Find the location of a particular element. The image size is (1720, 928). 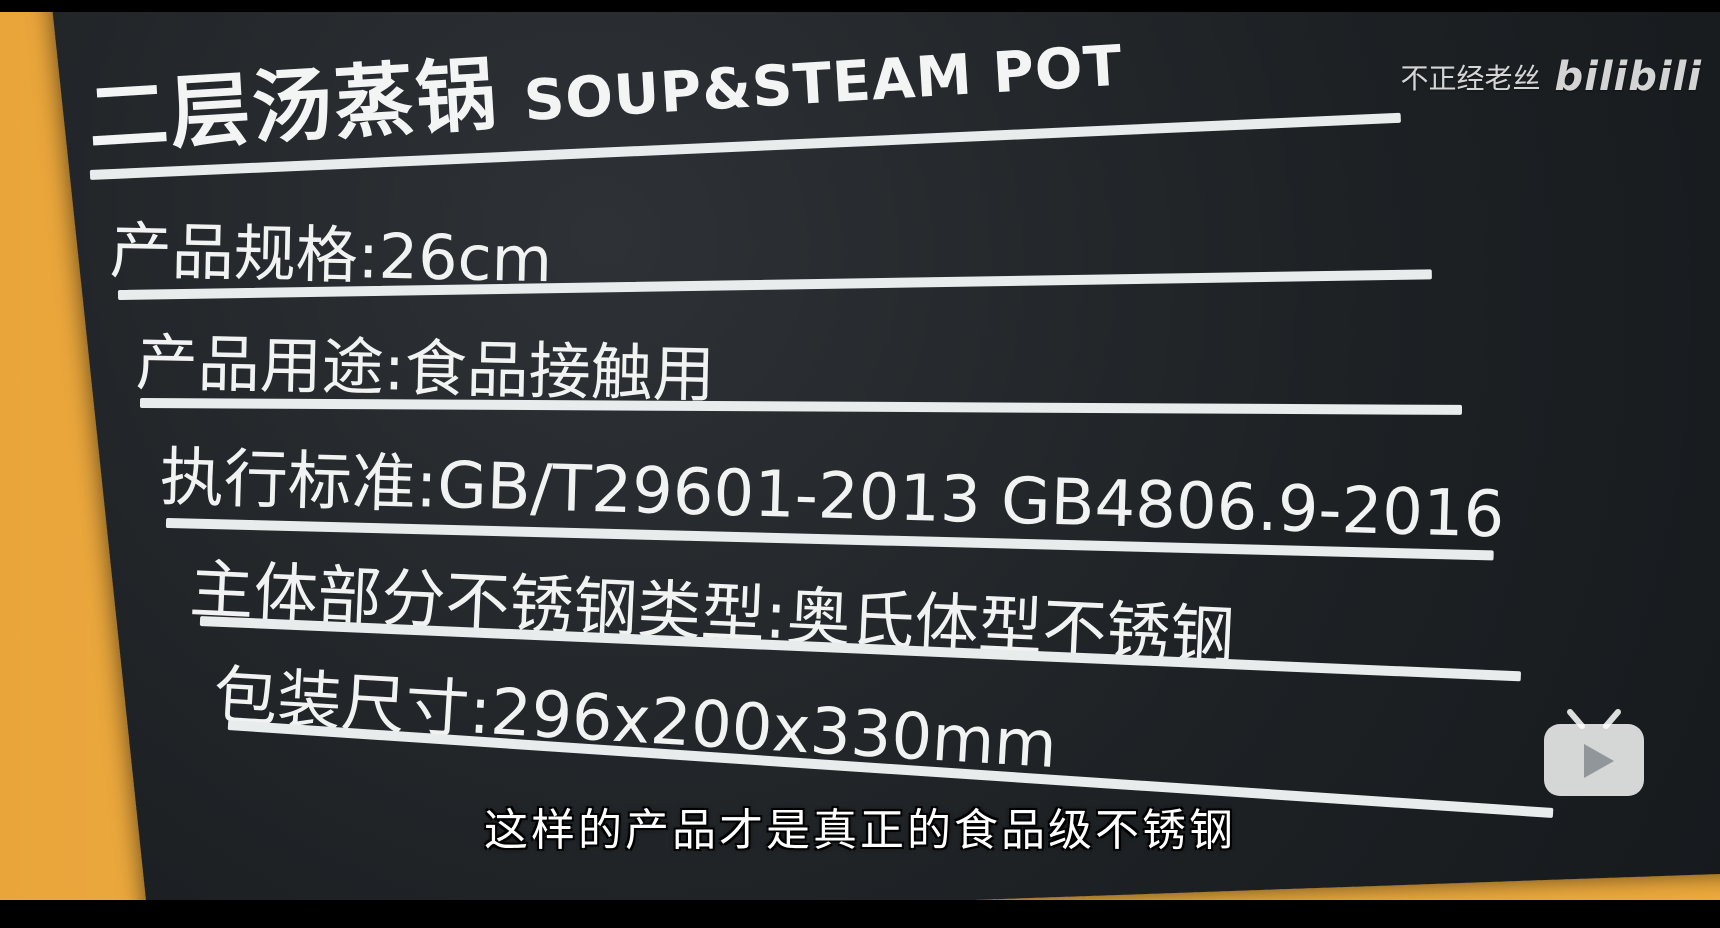

bilibili-tv-play-icon is located at coordinates (1594, 754).